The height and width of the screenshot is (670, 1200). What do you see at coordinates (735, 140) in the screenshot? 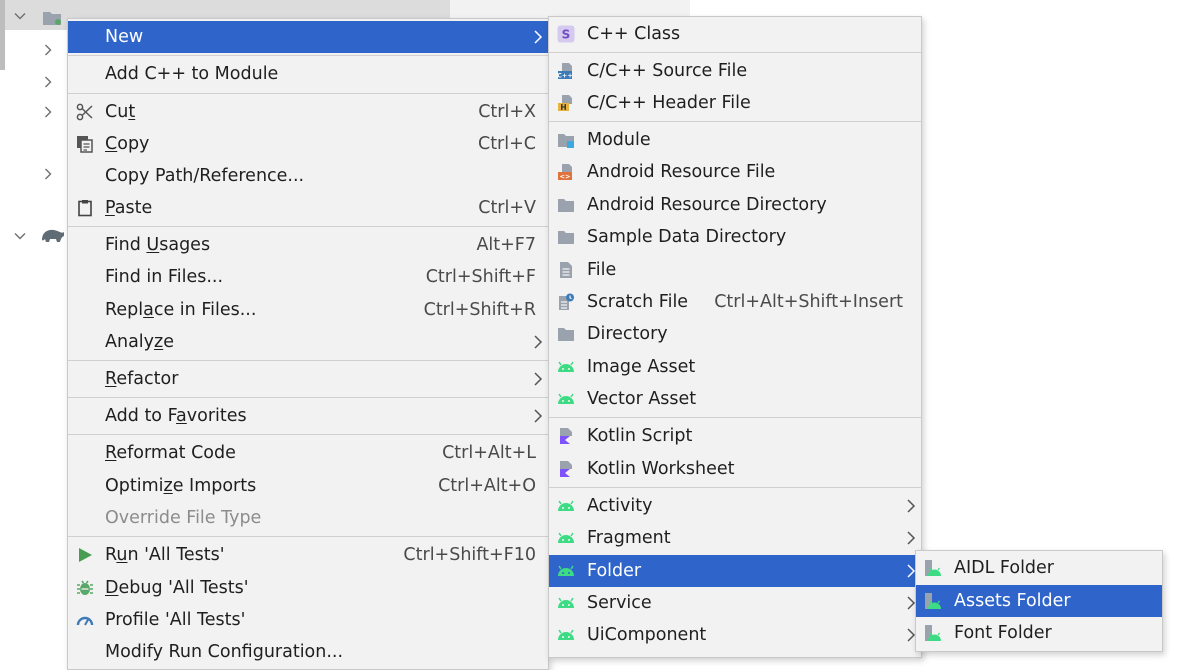
I see `menu-item-module: Module` at bounding box center [735, 140].